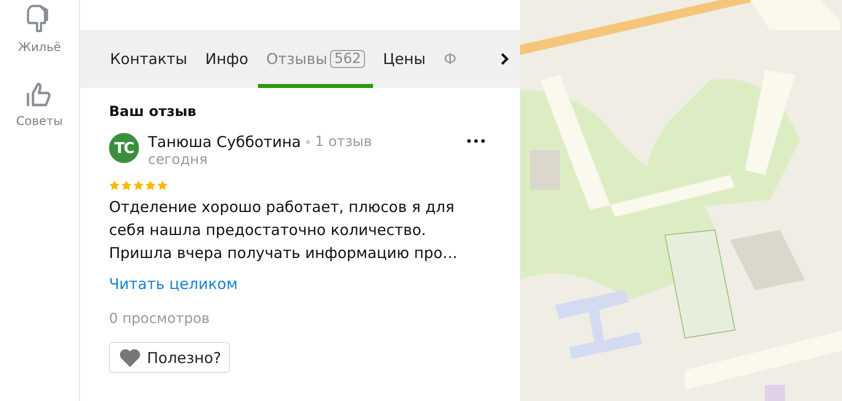 The image size is (842, 401). What do you see at coordinates (404, 59) in the screenshot?
I see `tab: Цены` at bounding box center [404, 59].